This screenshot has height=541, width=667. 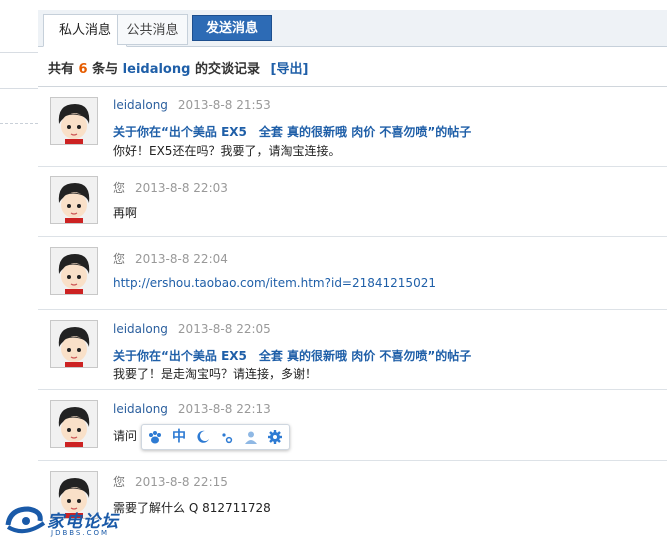 I want to click on left-sidebar, so click(x=19, y=270).